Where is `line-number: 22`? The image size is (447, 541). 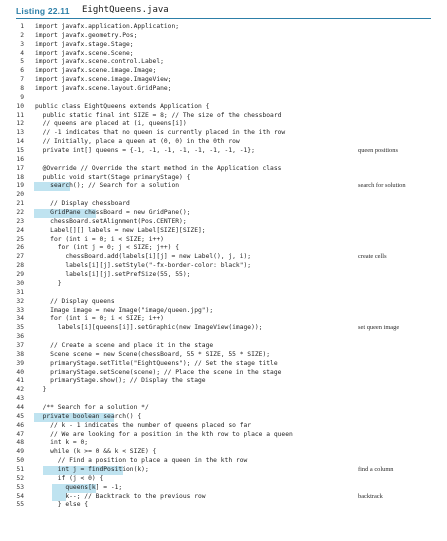
line-number: 22 is located at coordinates (20, 213).